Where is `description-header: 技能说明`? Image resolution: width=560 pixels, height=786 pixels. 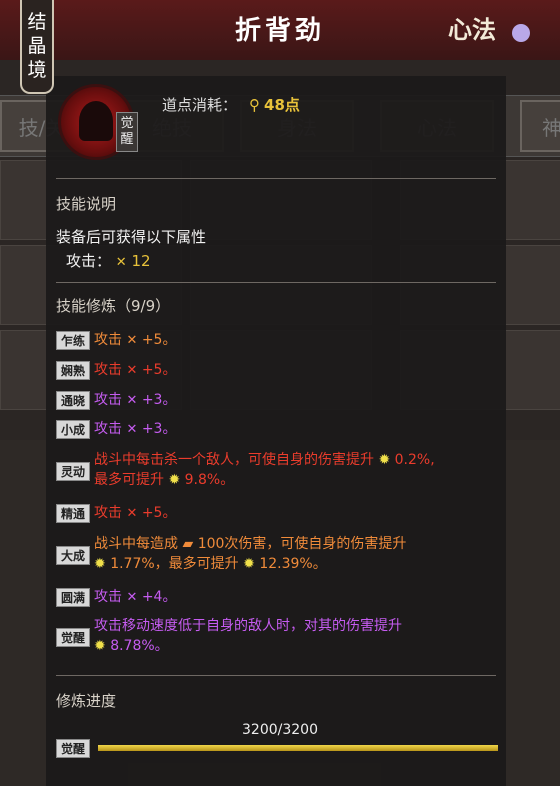
description-header: 技能说明 is located at coordinates (86, 204).